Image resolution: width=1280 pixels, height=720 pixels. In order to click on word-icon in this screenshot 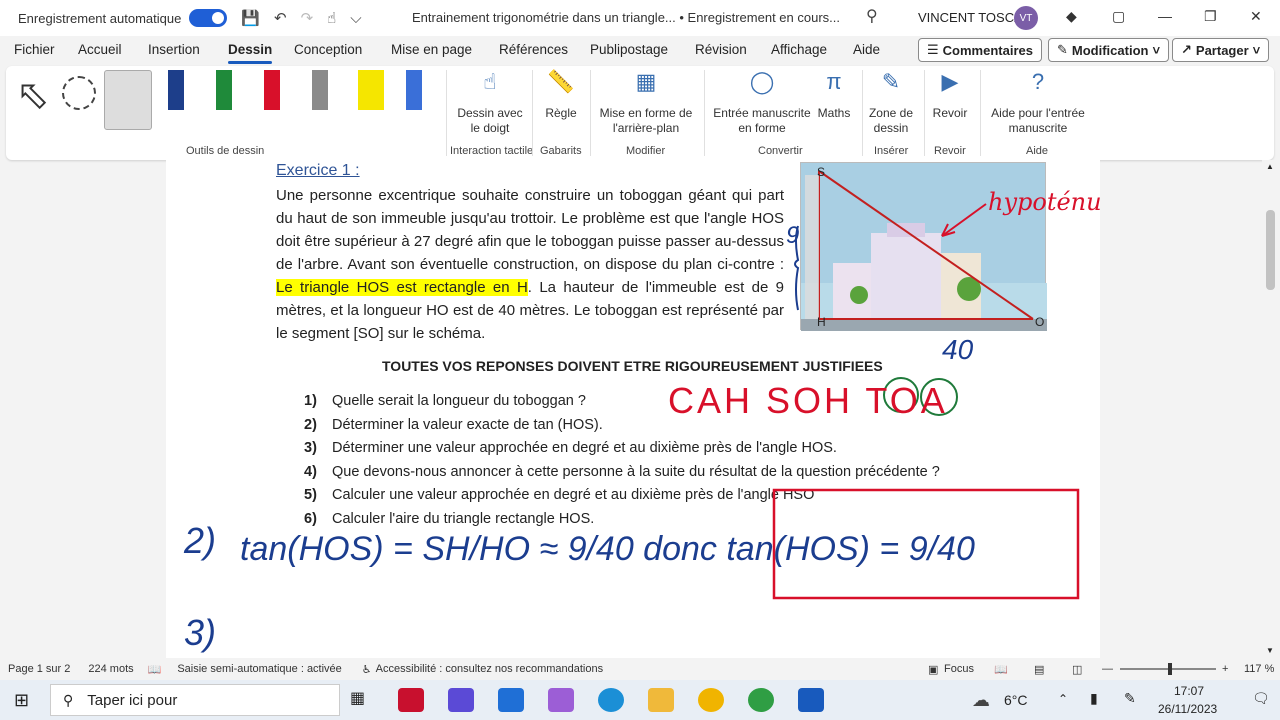, I will do `click(811, 700)`.